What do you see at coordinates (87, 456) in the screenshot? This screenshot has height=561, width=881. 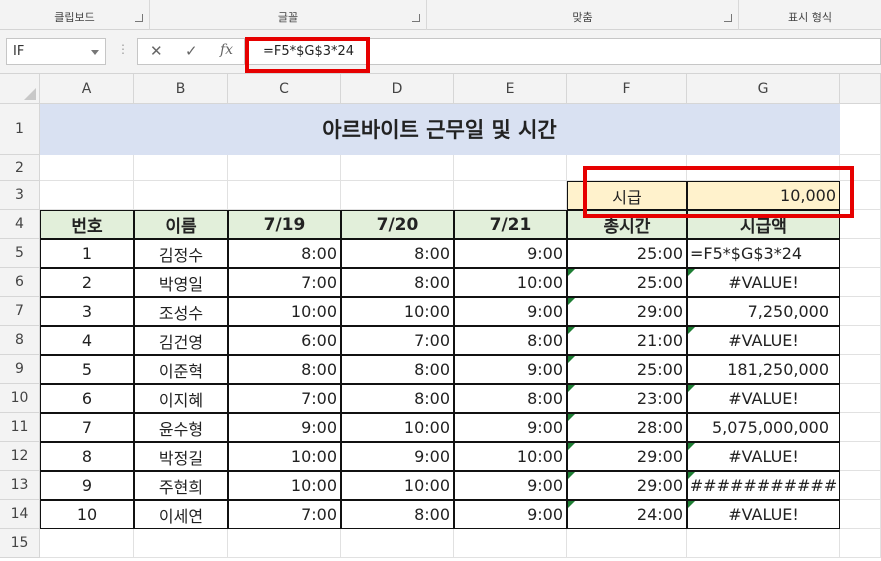 I see `data-cell: 8` at bounding box center [87, 456].